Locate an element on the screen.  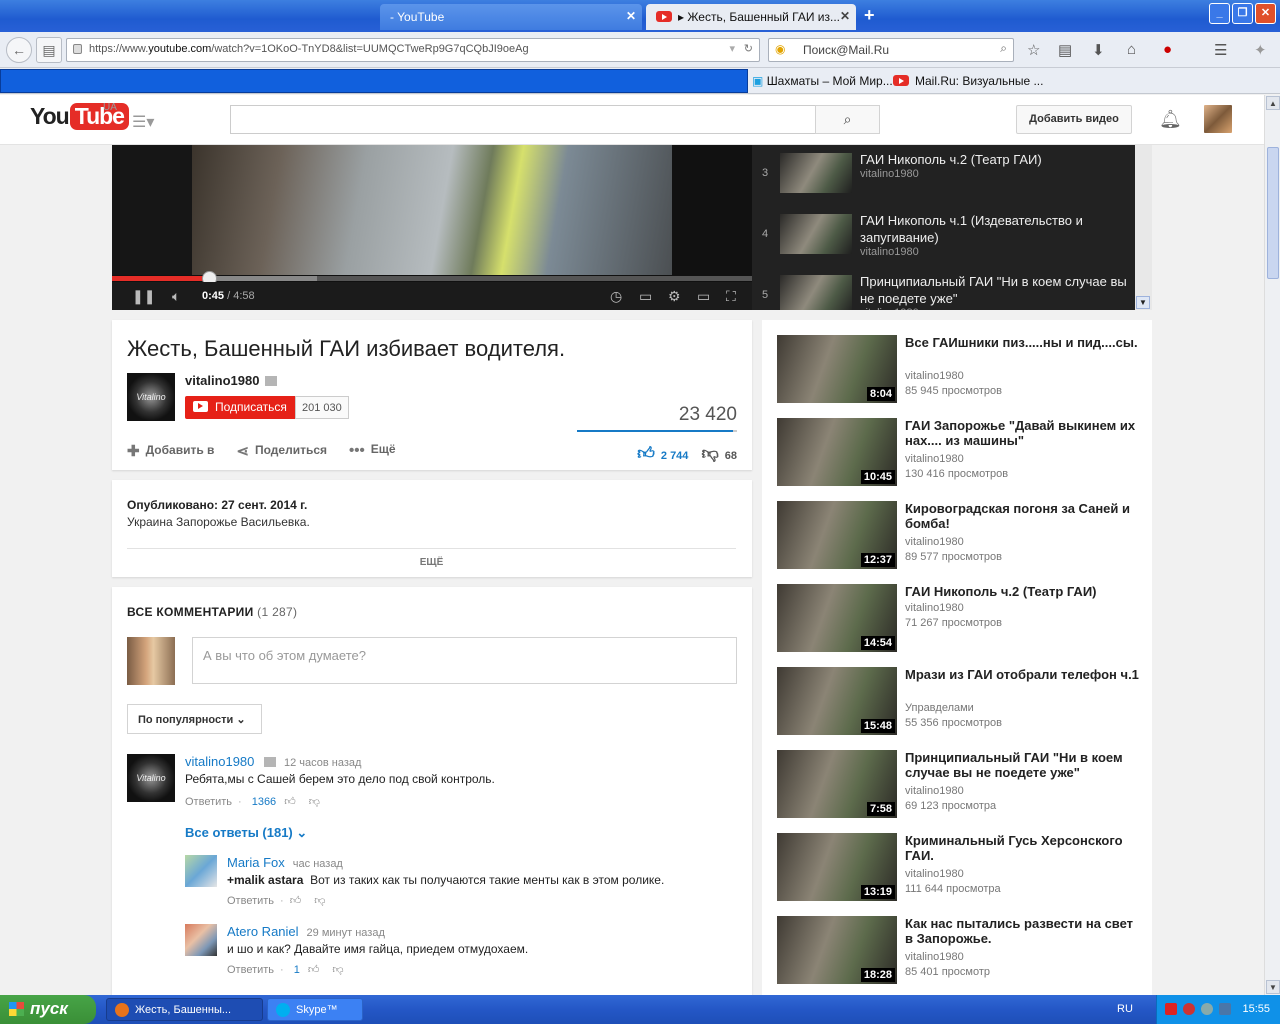
theater-mode-icon: ▭ is located at coordinates (703, 296).